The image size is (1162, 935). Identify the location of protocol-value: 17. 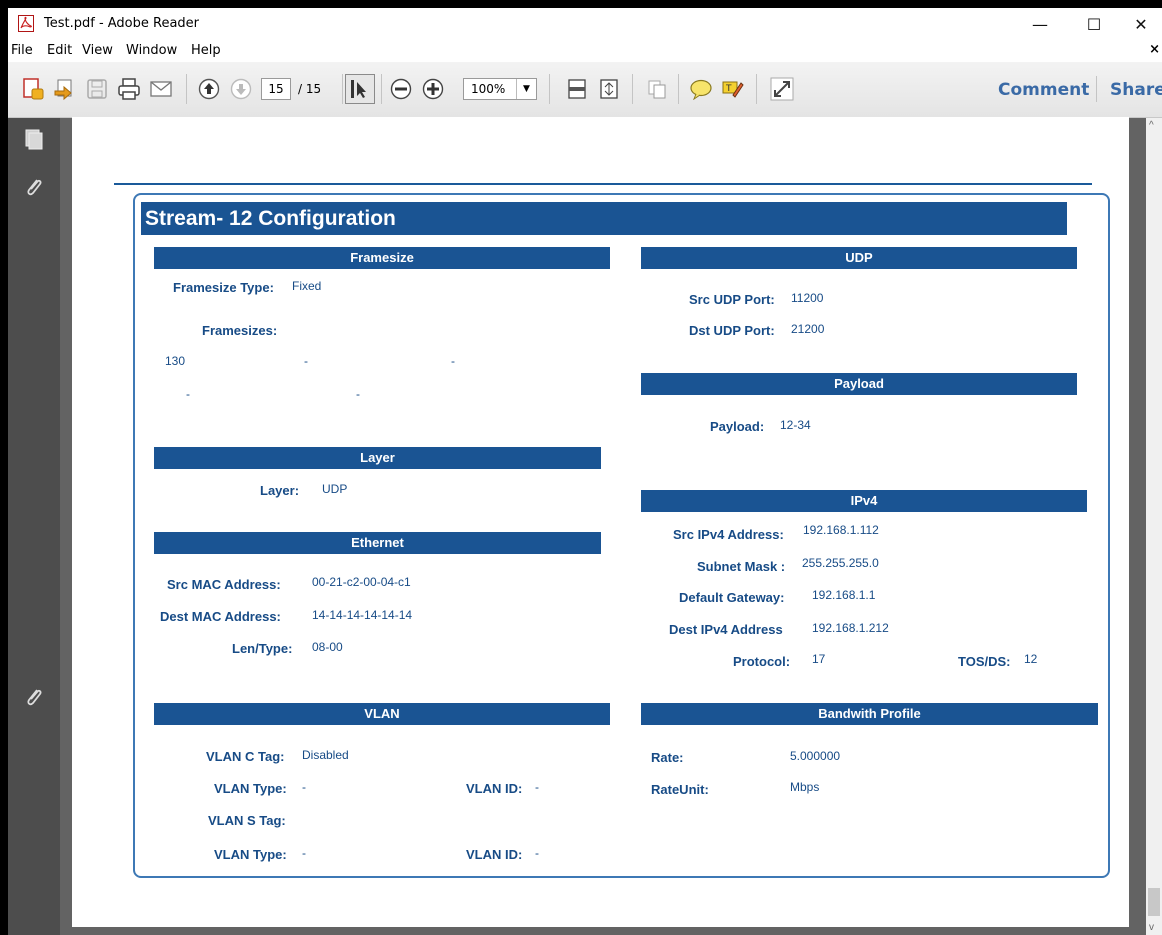
(819, 659).